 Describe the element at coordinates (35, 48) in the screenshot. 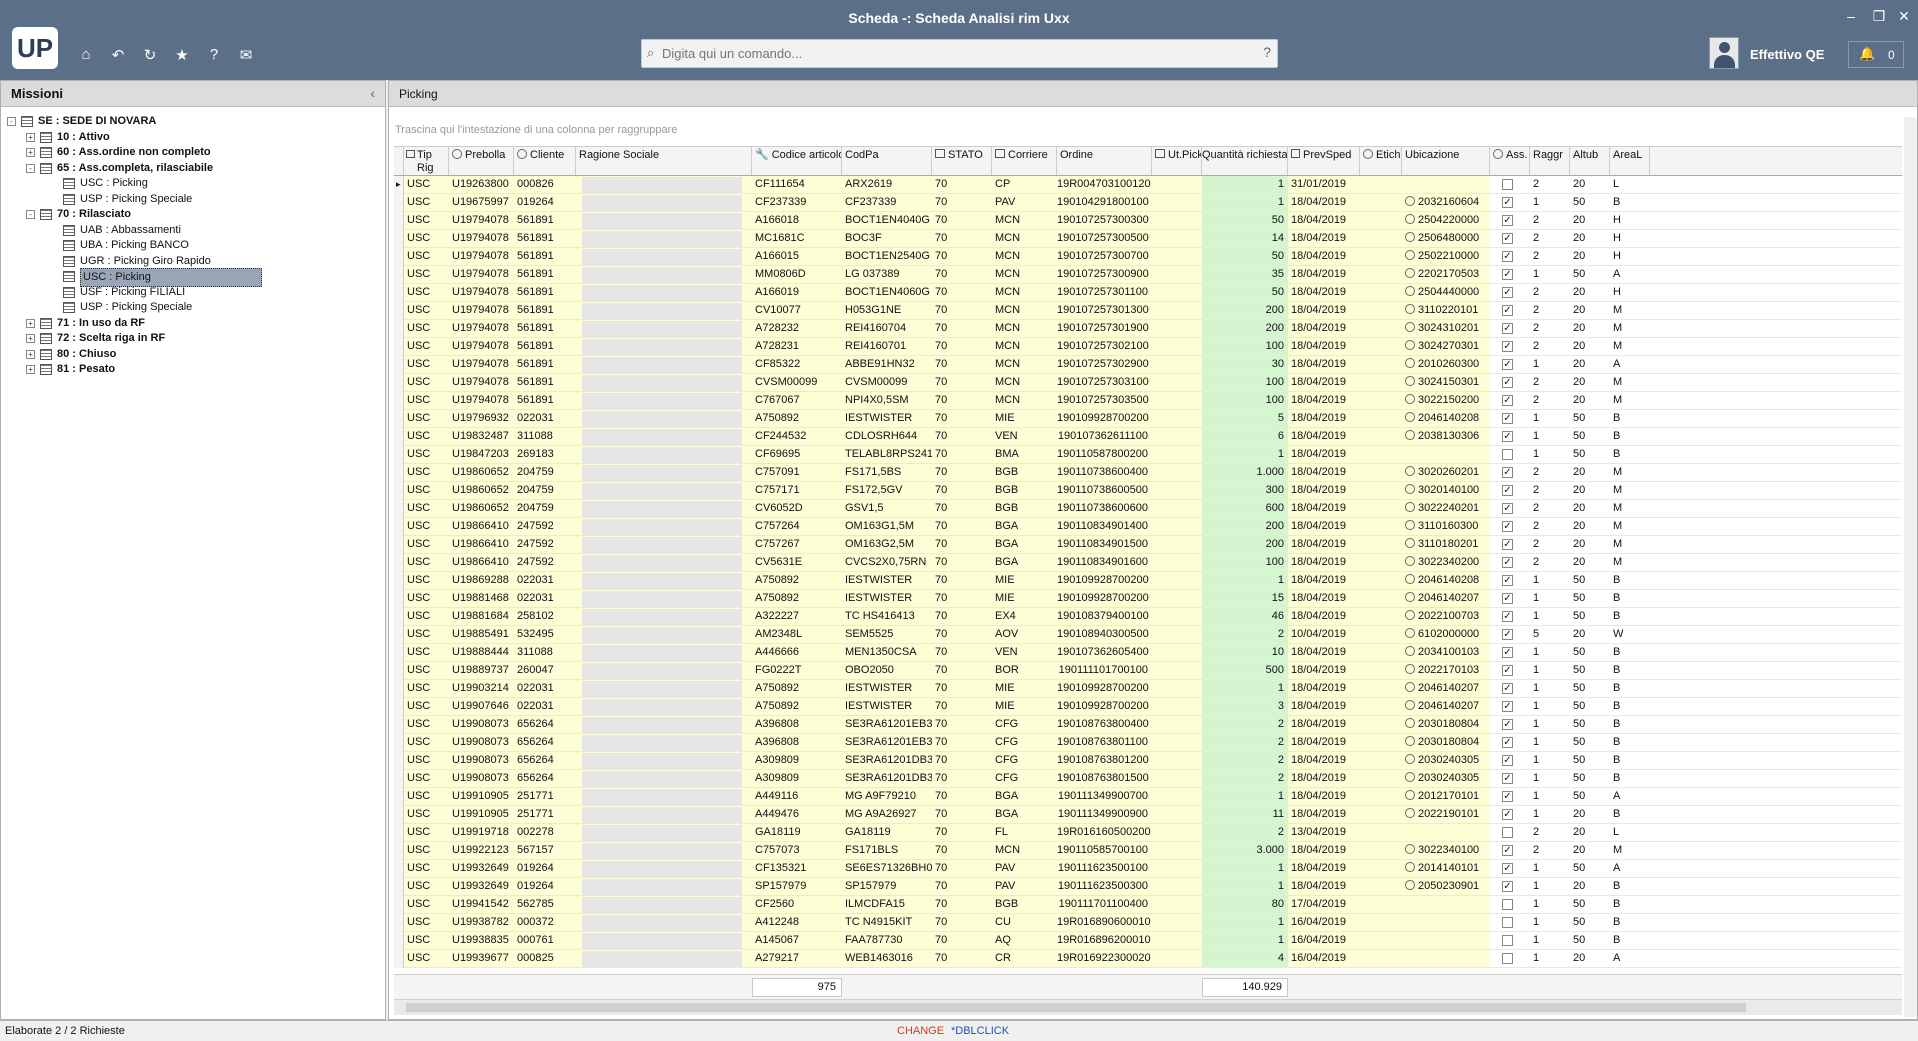

I see `app-logo: UP` at that location.